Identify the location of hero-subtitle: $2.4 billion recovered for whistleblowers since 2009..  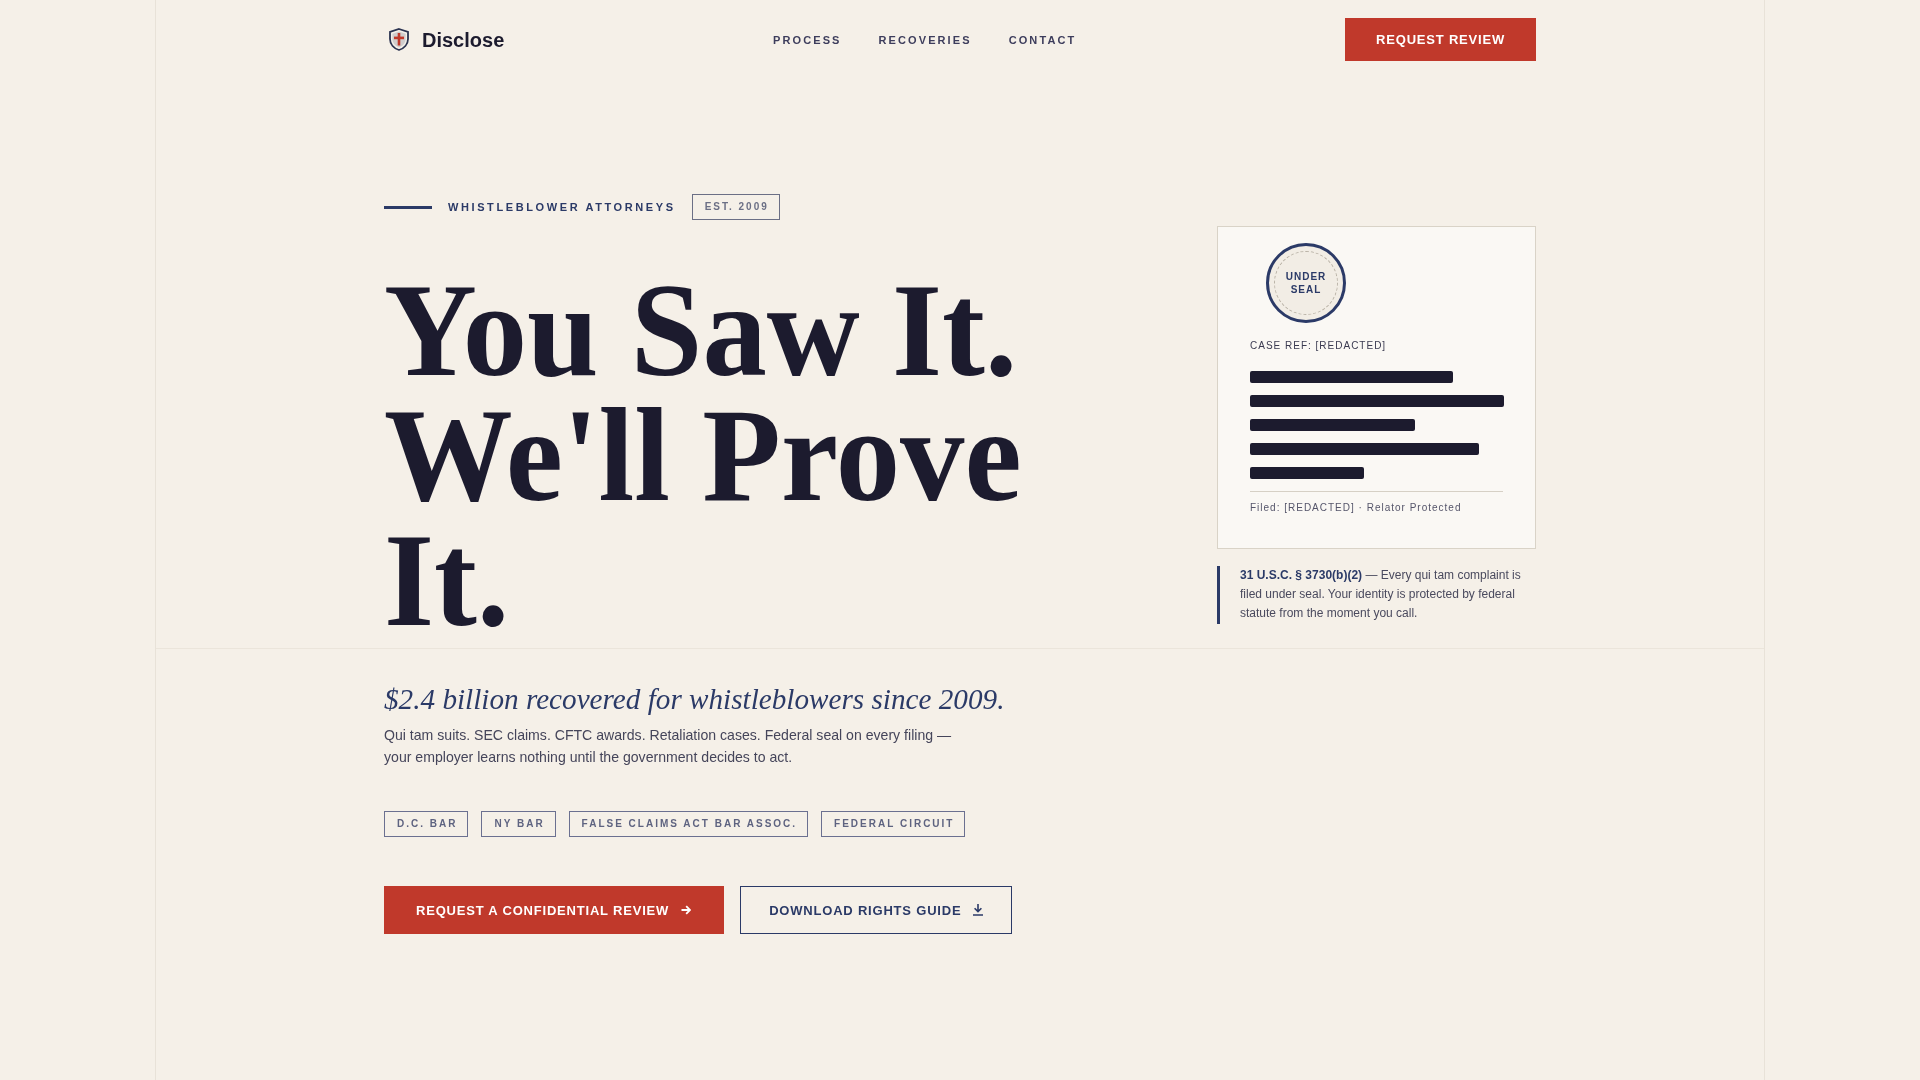
(695, 699).